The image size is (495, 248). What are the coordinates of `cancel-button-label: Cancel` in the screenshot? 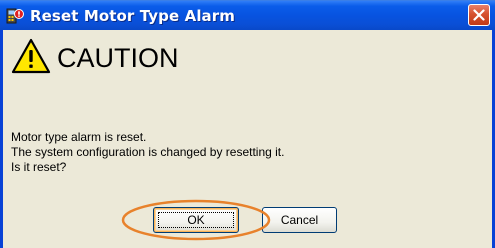 It's located at (299, 220).